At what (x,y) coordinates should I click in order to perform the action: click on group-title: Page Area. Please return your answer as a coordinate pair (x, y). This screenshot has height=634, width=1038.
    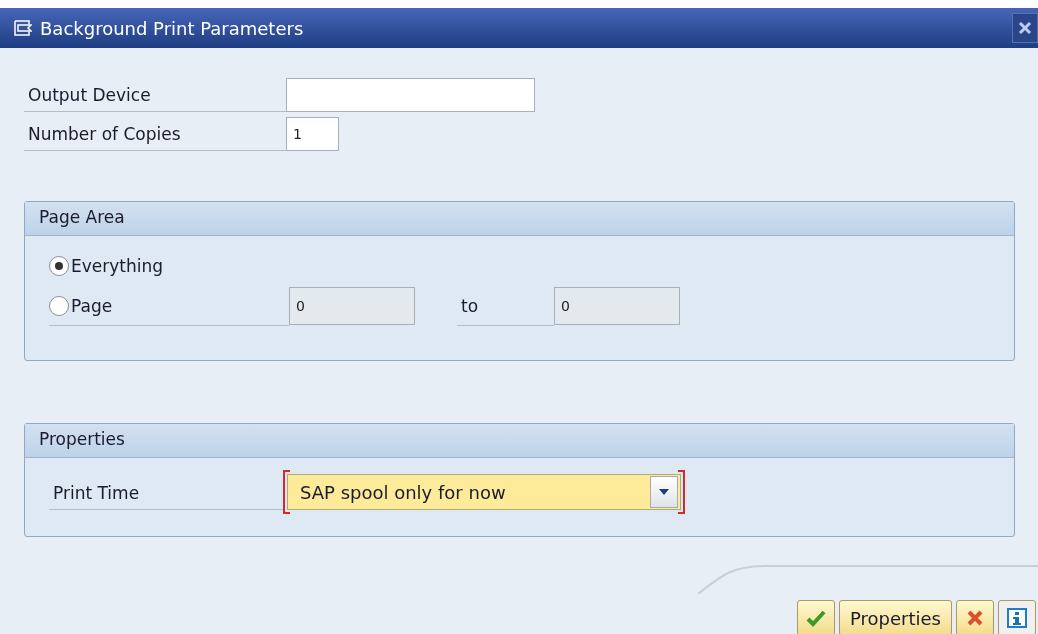
    Looking at the image, I should click on (519, 219).